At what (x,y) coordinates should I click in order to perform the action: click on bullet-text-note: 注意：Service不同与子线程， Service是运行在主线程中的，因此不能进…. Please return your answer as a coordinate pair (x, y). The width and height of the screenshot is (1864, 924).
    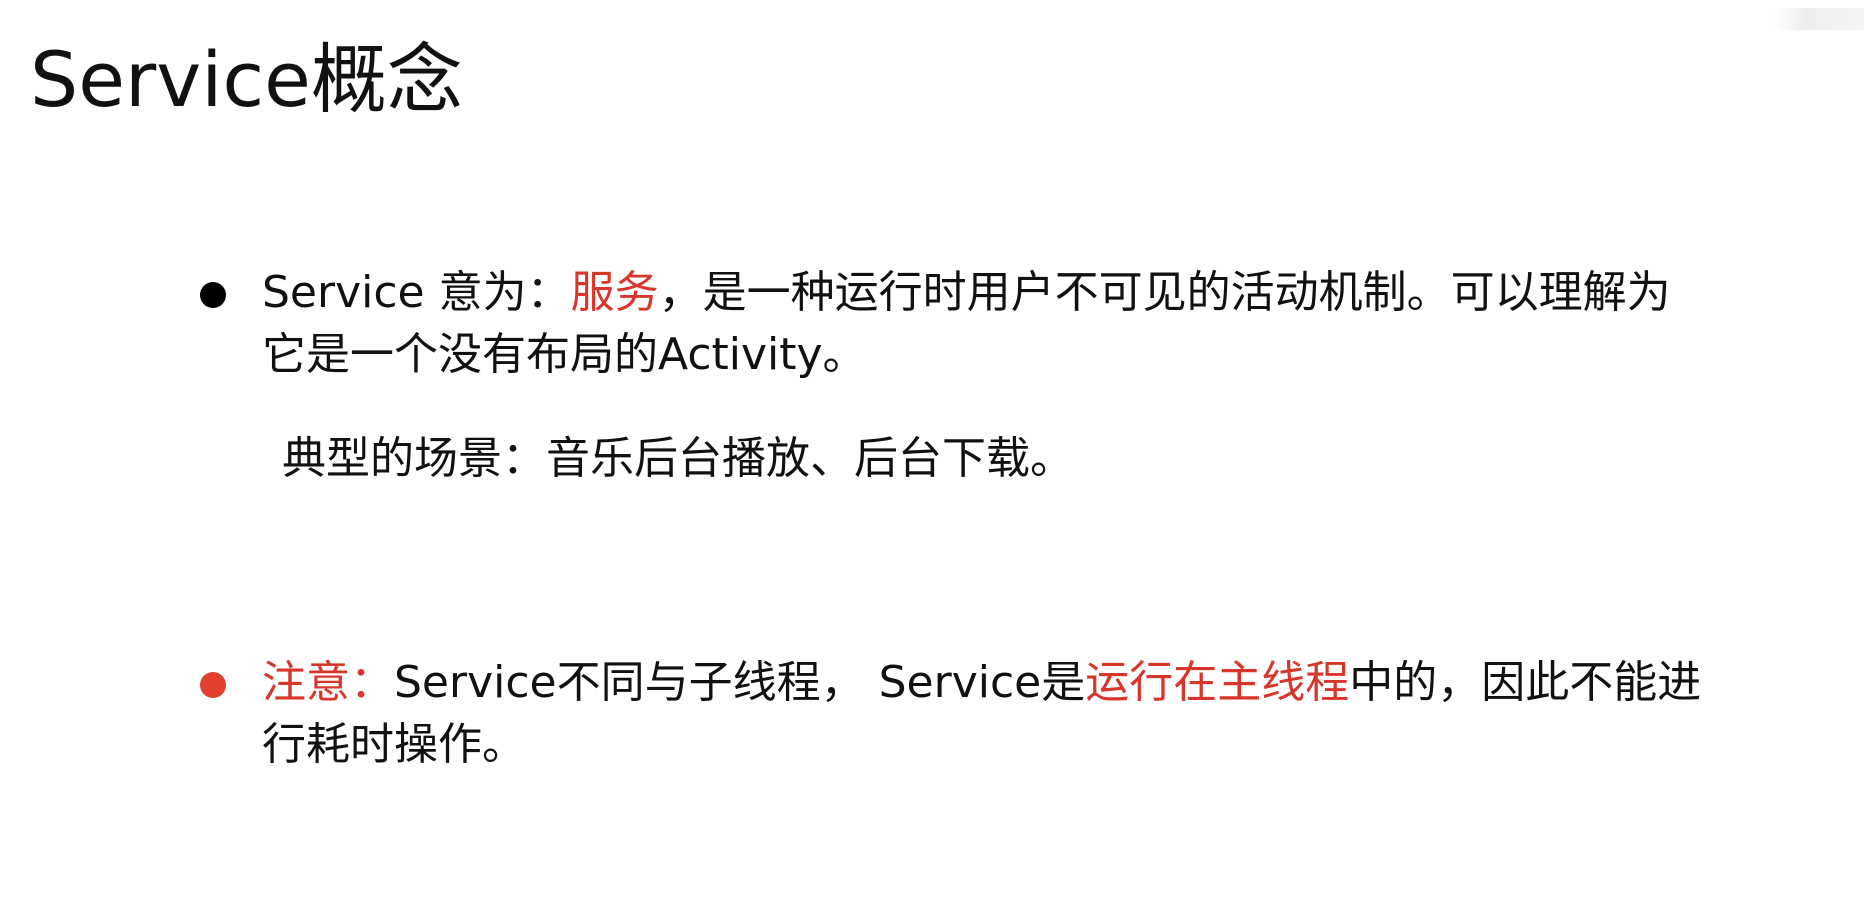
    Looking at the image, I should click on (1047, 714).